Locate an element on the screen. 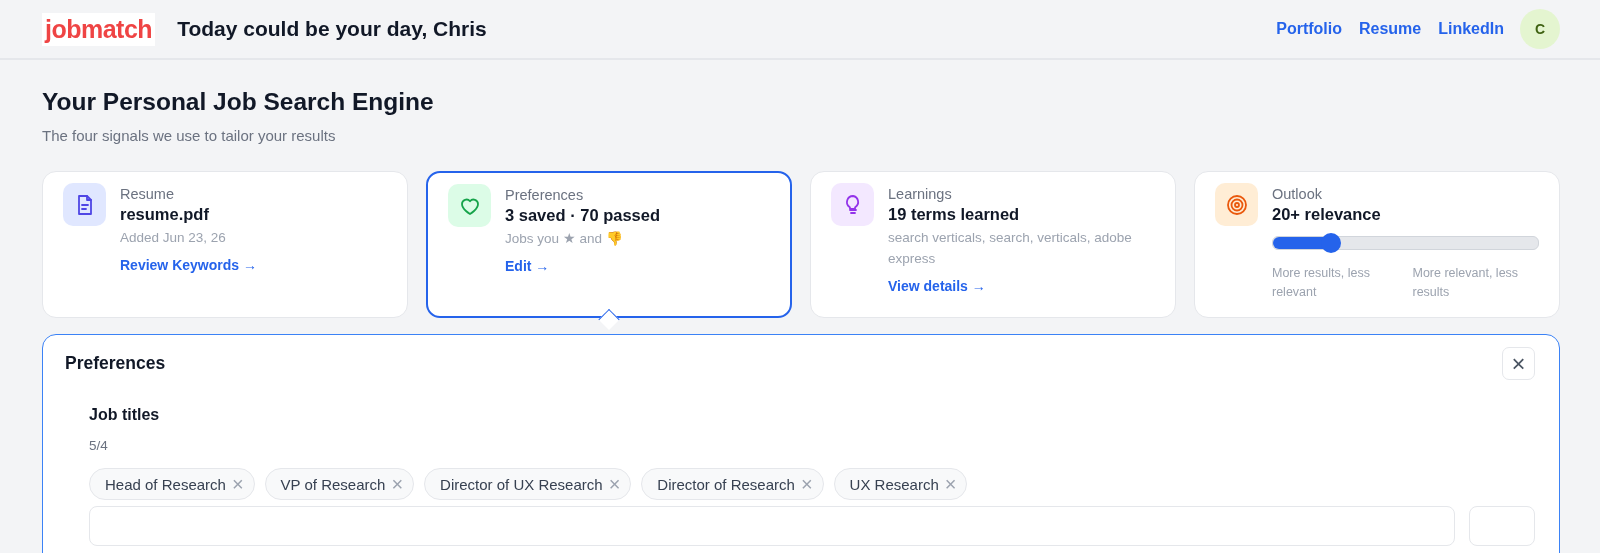  signal-card: Outlook 20+ relevance More results, less relevant More relevant, less results is located at coordinates (1377, 244).